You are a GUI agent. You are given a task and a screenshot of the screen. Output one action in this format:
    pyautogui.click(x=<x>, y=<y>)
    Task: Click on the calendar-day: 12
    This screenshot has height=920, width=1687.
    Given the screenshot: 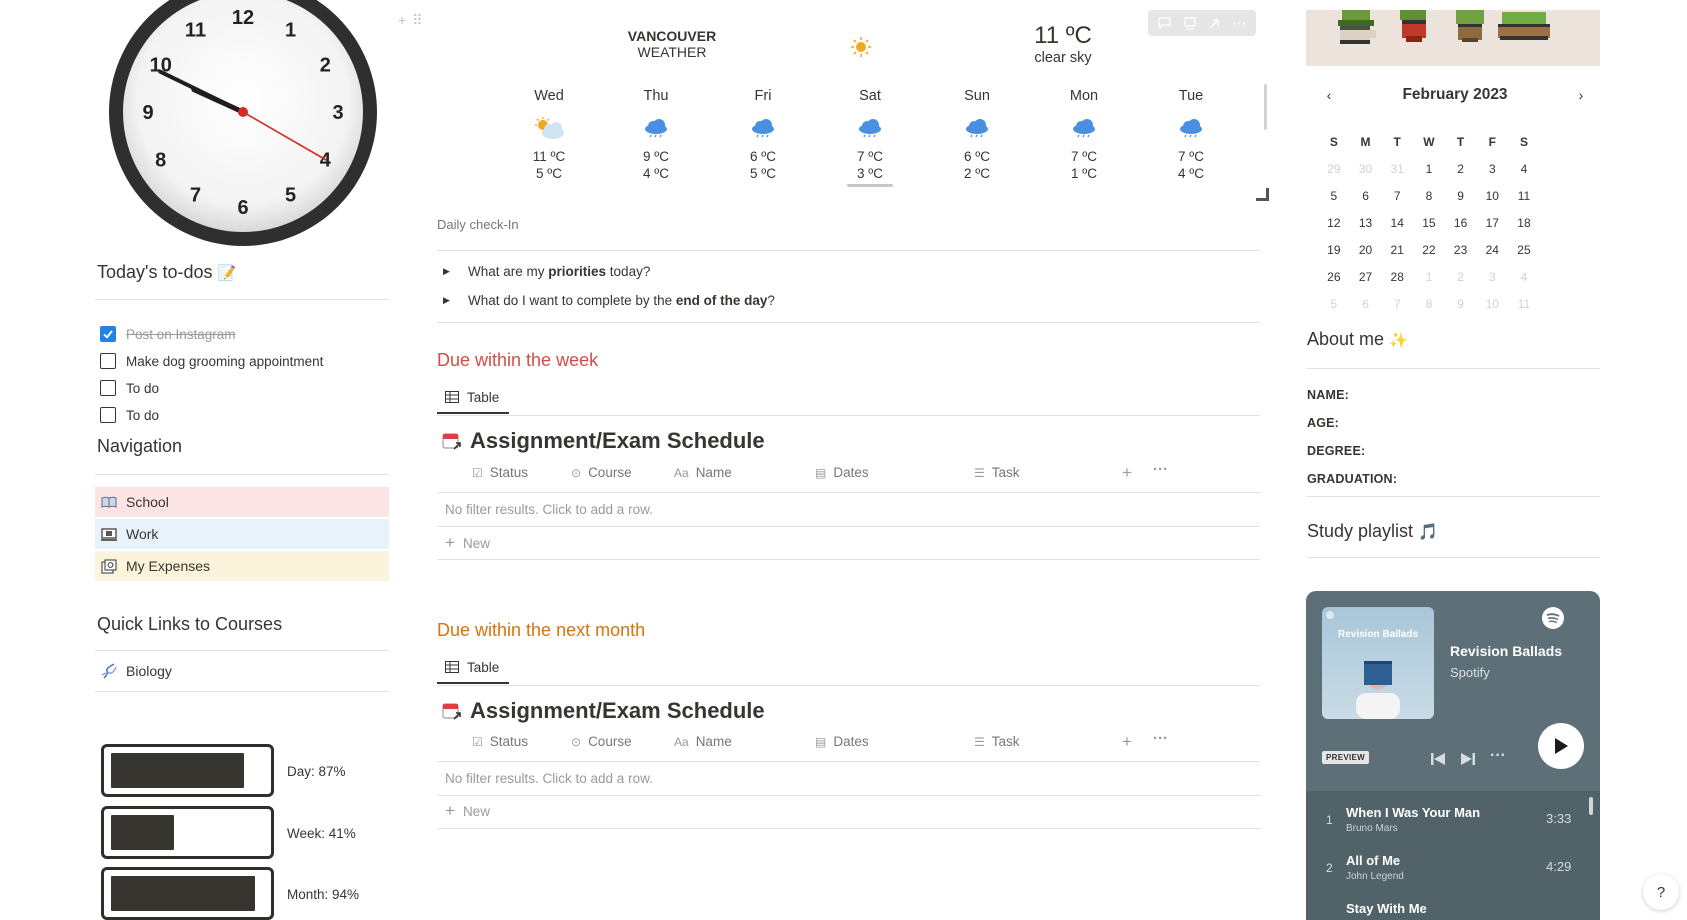 What is the action you would take?
    pyautogui.click(x=1334, y=229)
    